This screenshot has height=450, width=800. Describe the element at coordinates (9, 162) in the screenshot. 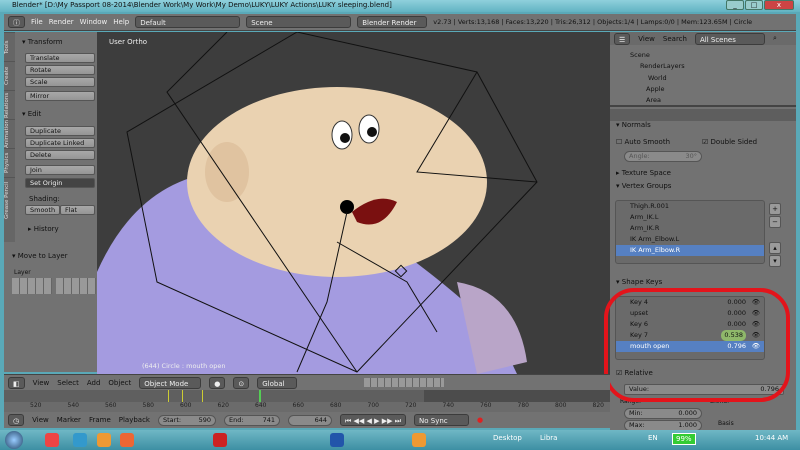

I see `tab-physics: Physics` at that location.